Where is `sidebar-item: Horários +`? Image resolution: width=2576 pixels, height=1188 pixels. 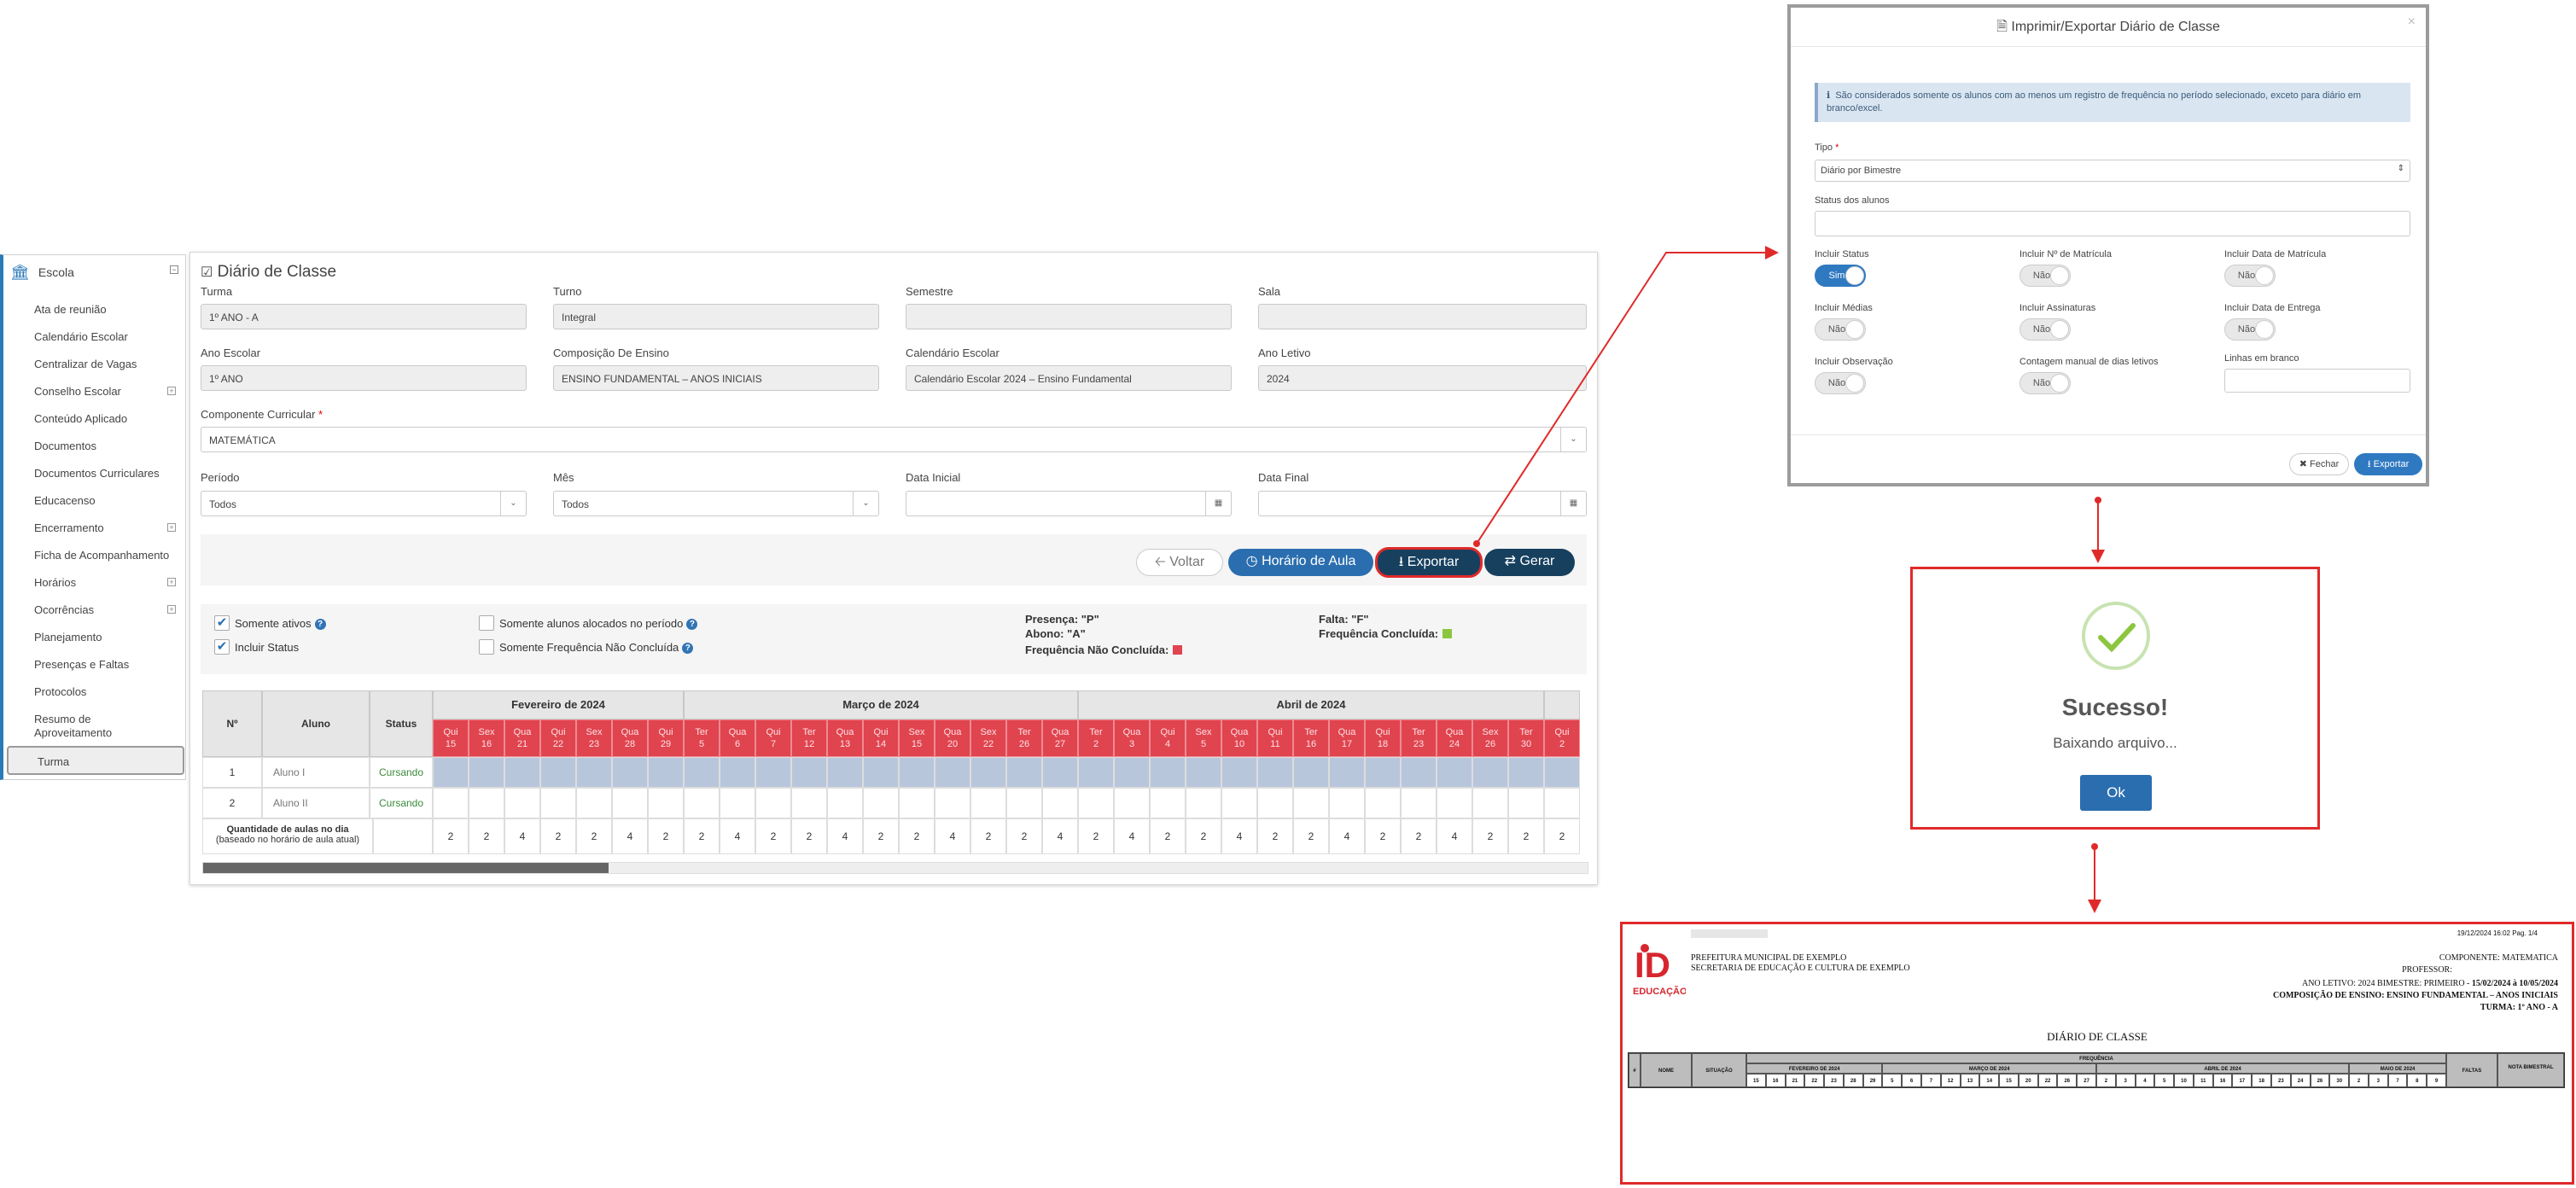
sidebar-item: Horários + is located at coordinates (105, 583).